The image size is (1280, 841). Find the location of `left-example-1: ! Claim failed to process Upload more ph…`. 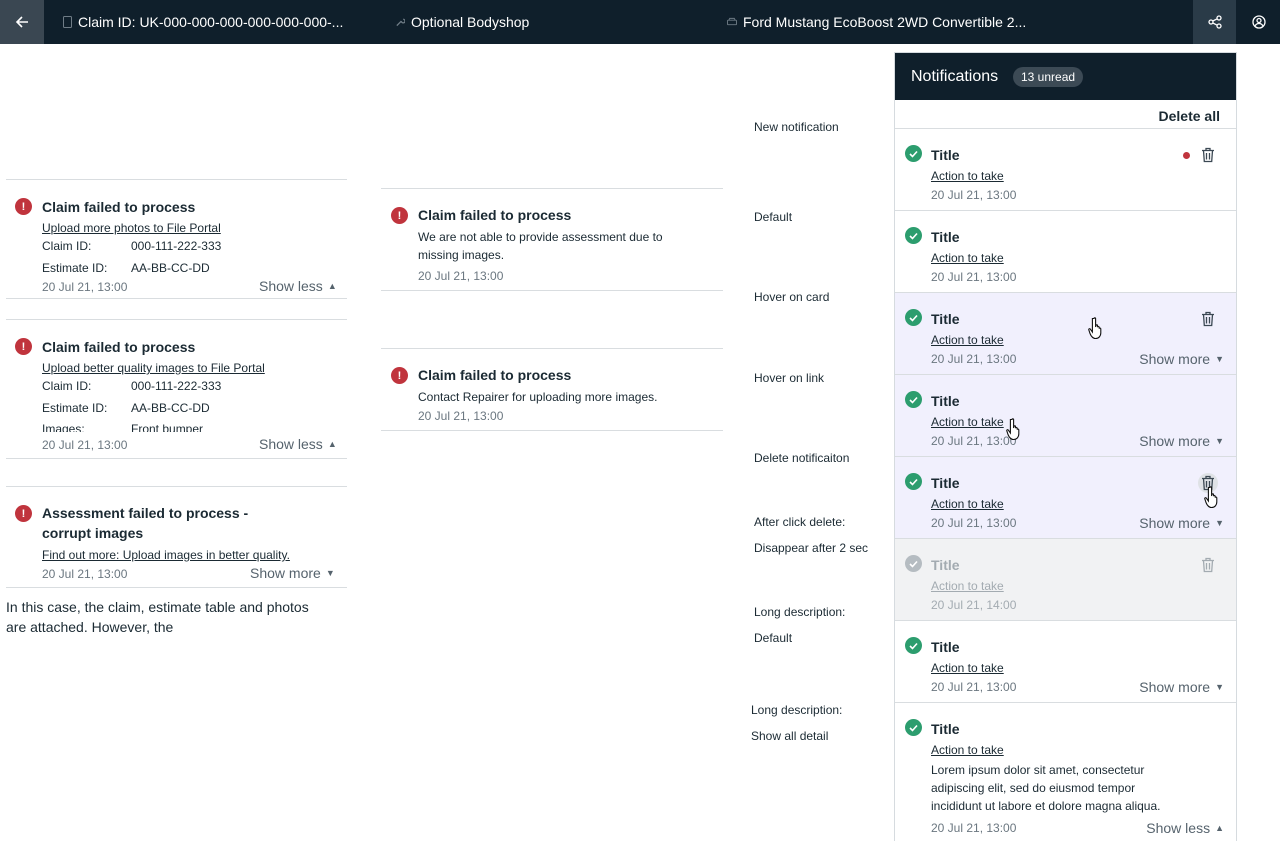

left-example-1: ! Claim failed to process Upload more ph… is located at coordinates (176, 239).